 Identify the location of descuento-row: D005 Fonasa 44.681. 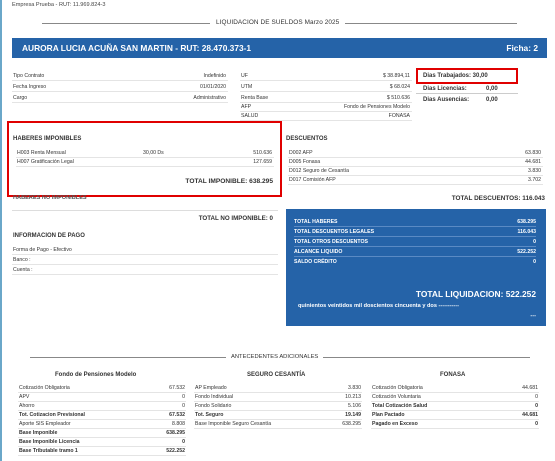
(415, 163).